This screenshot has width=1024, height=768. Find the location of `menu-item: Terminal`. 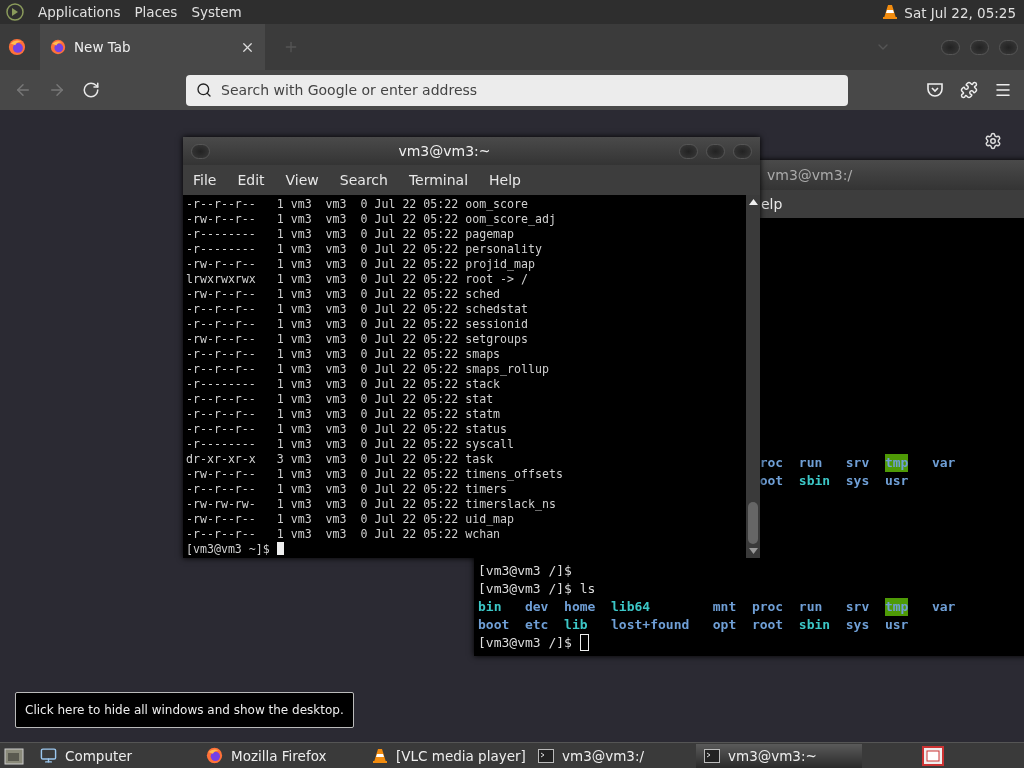

menu-item: Terminal is located at coordinates (438, 180).